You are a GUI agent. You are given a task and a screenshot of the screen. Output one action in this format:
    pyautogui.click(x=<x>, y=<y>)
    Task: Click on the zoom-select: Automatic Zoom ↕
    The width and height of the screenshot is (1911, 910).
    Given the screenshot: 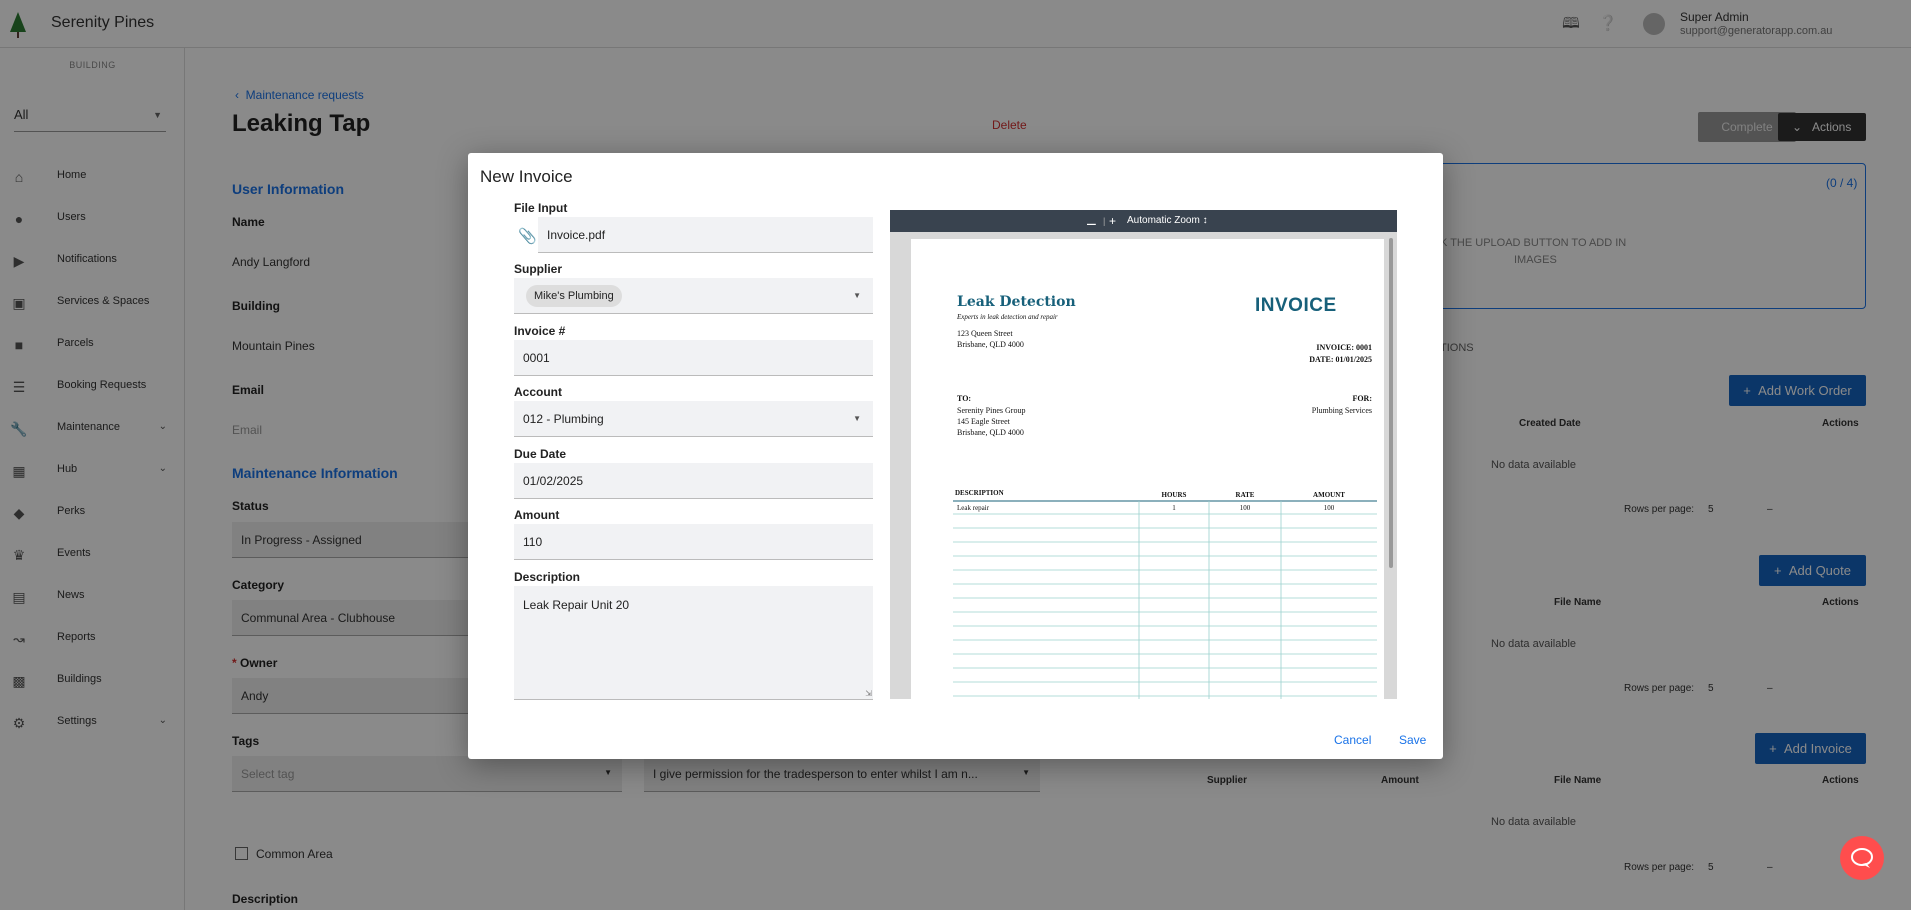 What is the action you would take?
    pyautogui.click(x=1167, y=220)
    